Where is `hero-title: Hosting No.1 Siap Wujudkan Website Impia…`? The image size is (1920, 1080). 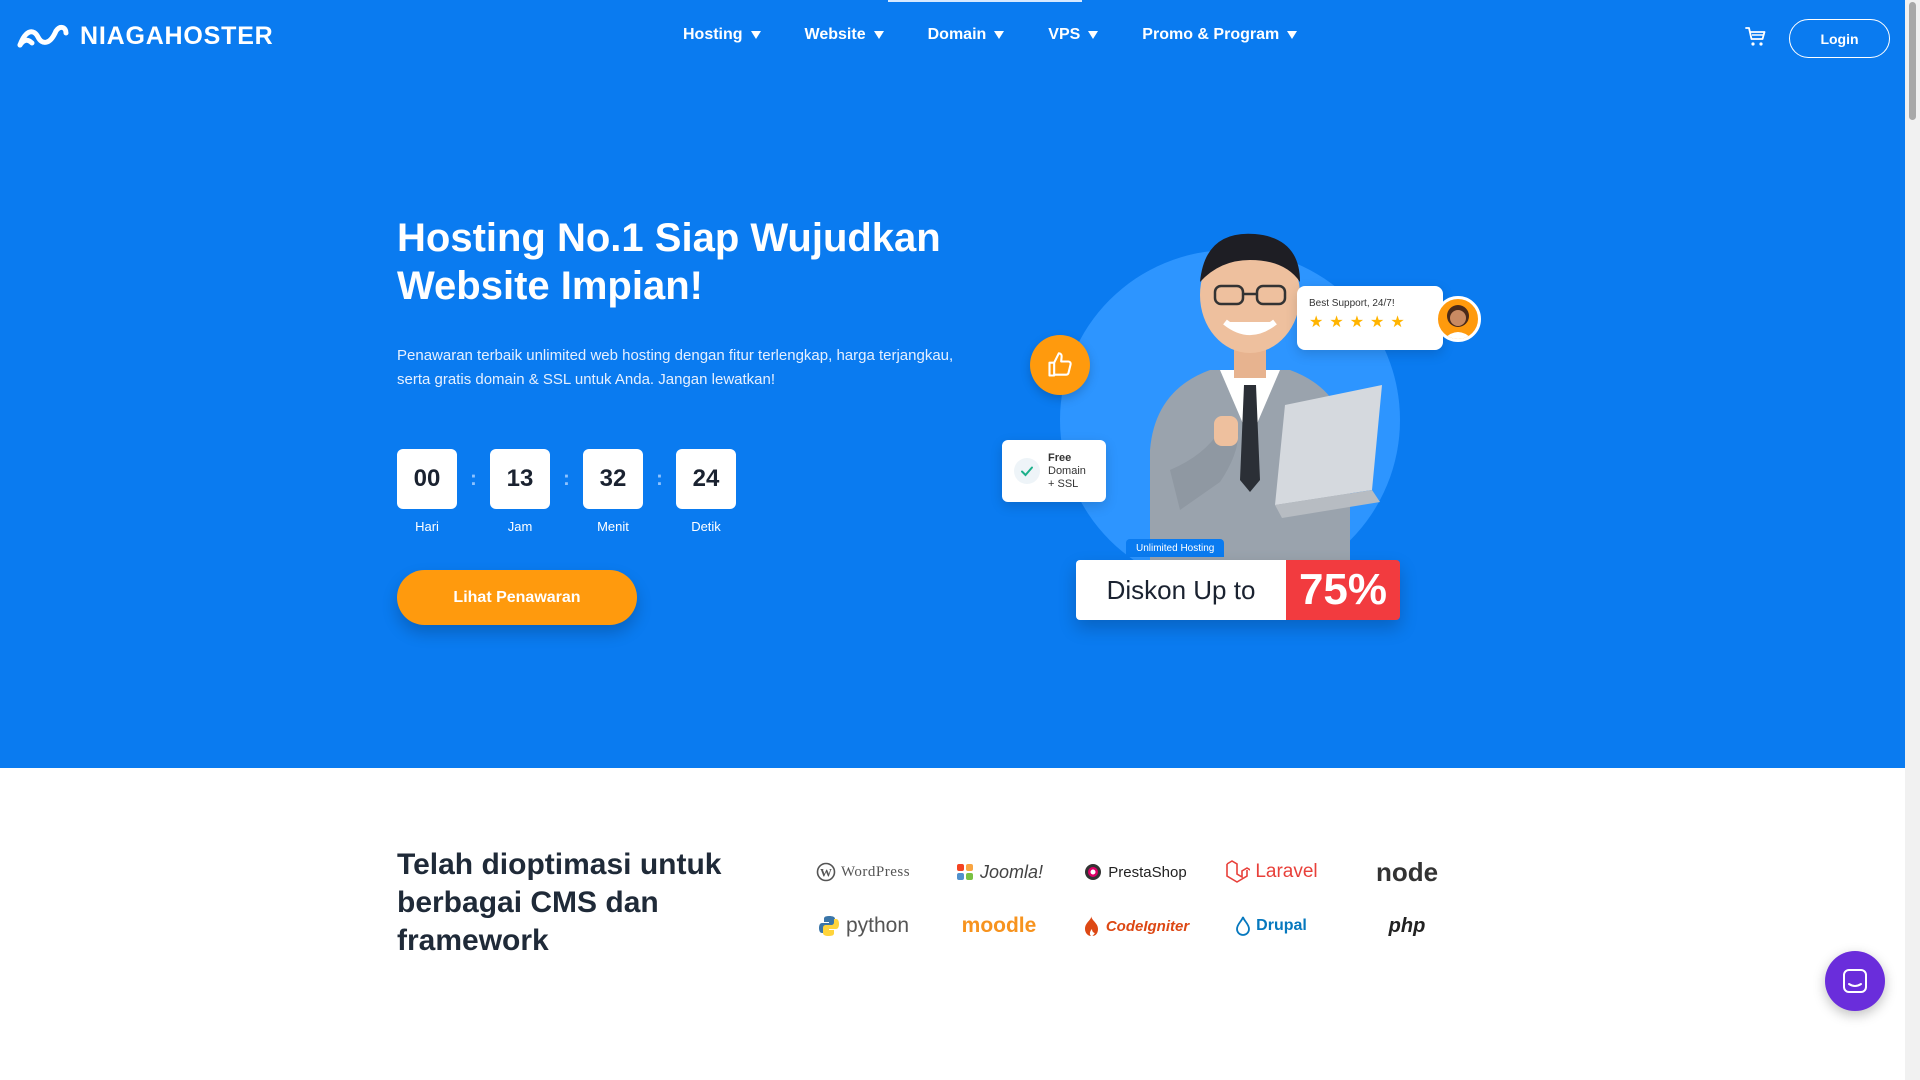
hero-title: Hosting No.1 Siap Wujudkan Website Impia… is located at coordinates (669, 262).